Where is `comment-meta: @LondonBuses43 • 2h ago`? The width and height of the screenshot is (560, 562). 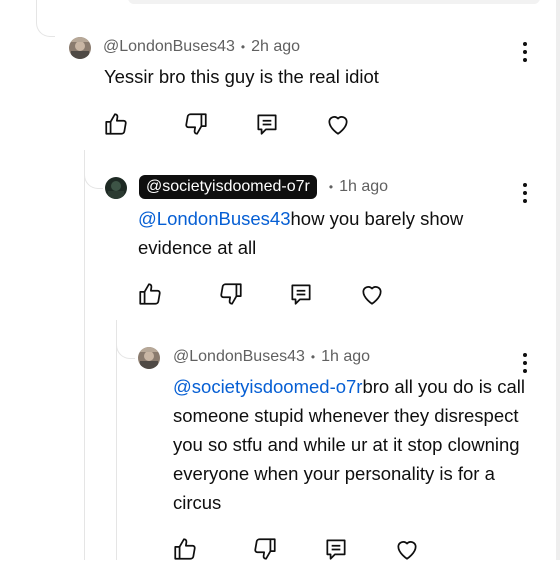
comment-meta: @LondonBuses43 • 2h ago is located at coordinates (201, 47).